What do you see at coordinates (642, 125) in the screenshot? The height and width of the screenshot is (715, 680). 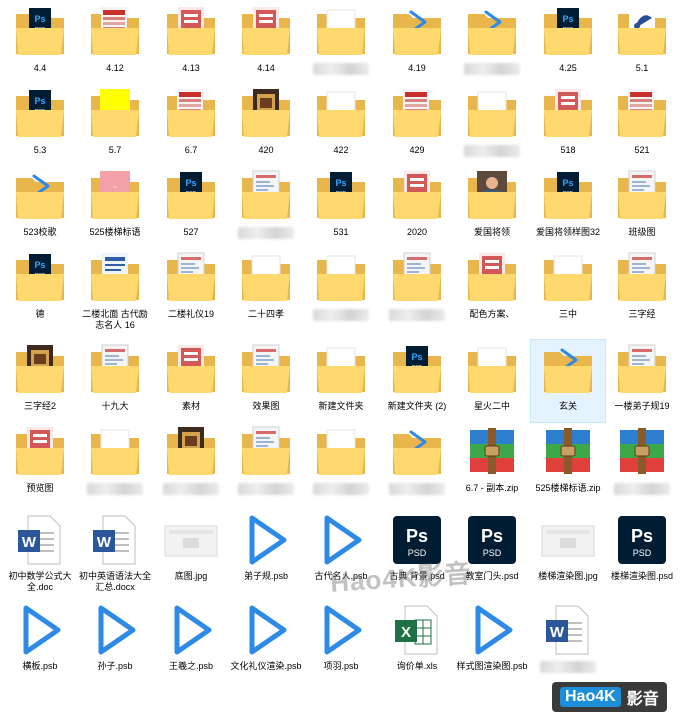 I see `folder-item: 521` at bounding box center [642, 125].